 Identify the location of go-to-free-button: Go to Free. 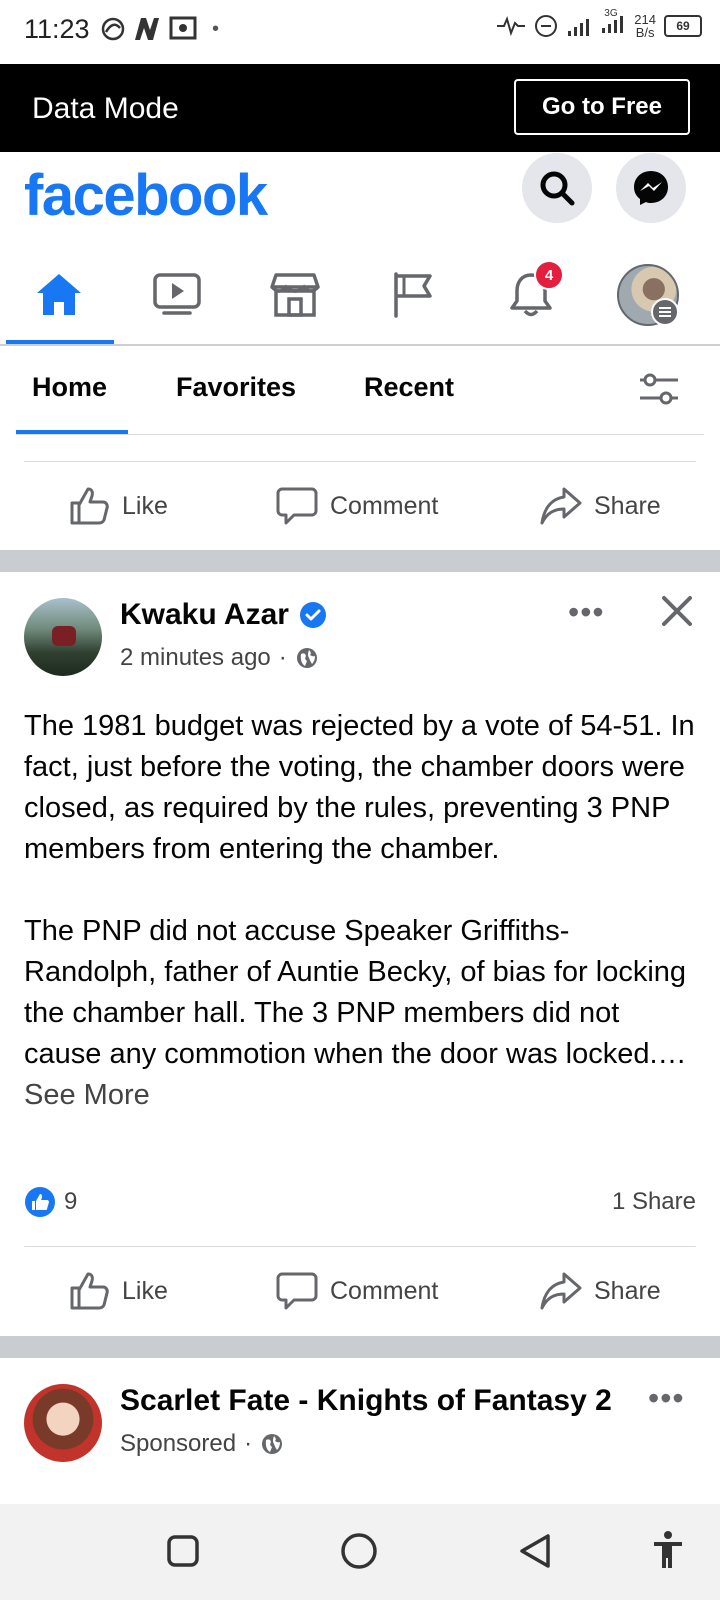
(602, 107).